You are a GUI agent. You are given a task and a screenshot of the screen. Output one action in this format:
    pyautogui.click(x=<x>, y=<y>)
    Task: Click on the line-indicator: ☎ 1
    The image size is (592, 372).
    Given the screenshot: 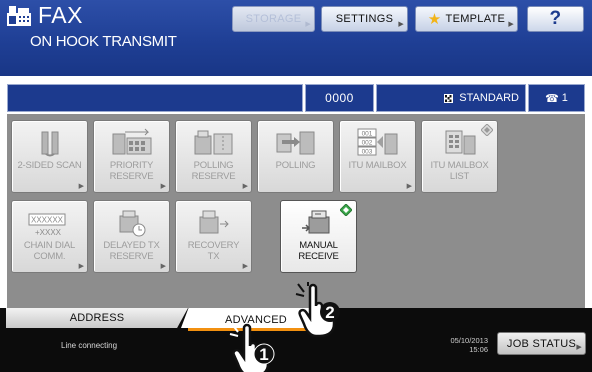 What is the action you would take?
    pyautogui.click(x=556, y=98)
    